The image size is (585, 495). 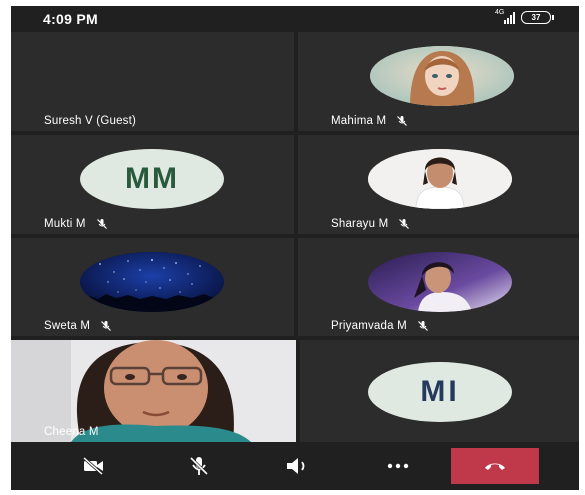 What do you see at coordinates (369, 326) in the screenshot?
I see `participant-name: Priyamvada M` at bounding box center [369, 326].